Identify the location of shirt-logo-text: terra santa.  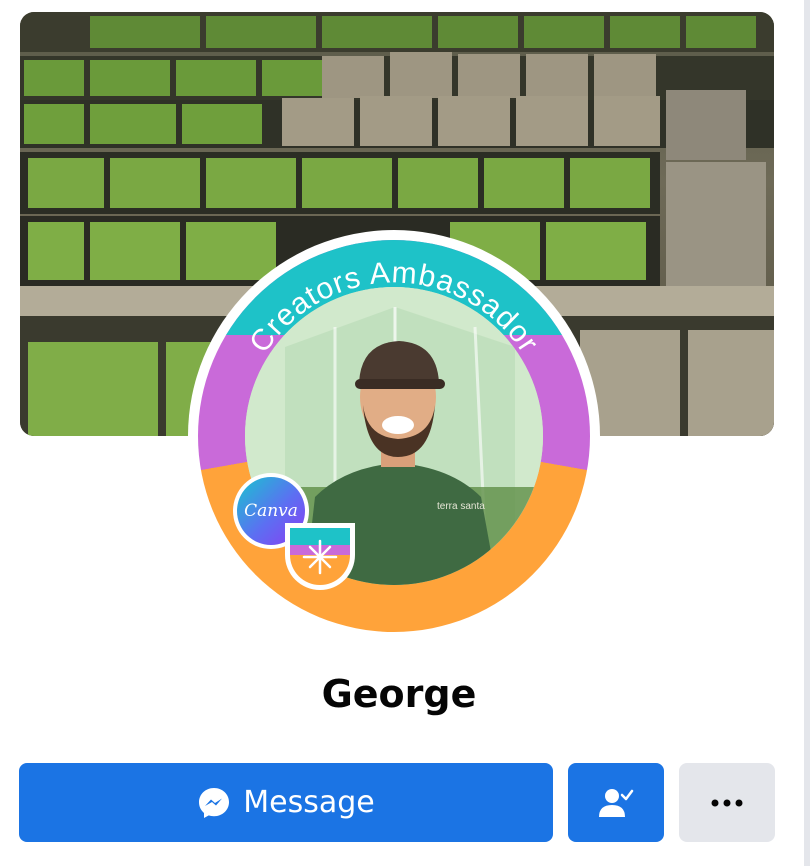
(461, 506).